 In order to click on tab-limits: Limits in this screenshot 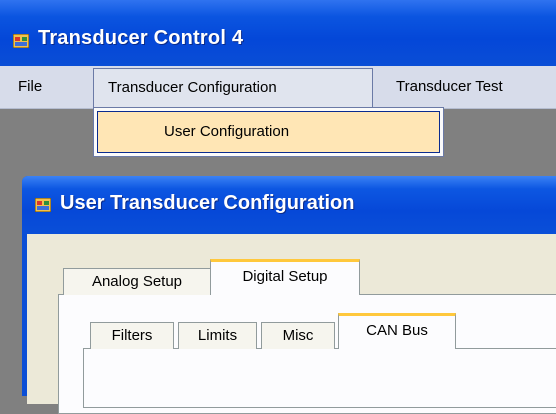, I will do `click(217, 335)`.